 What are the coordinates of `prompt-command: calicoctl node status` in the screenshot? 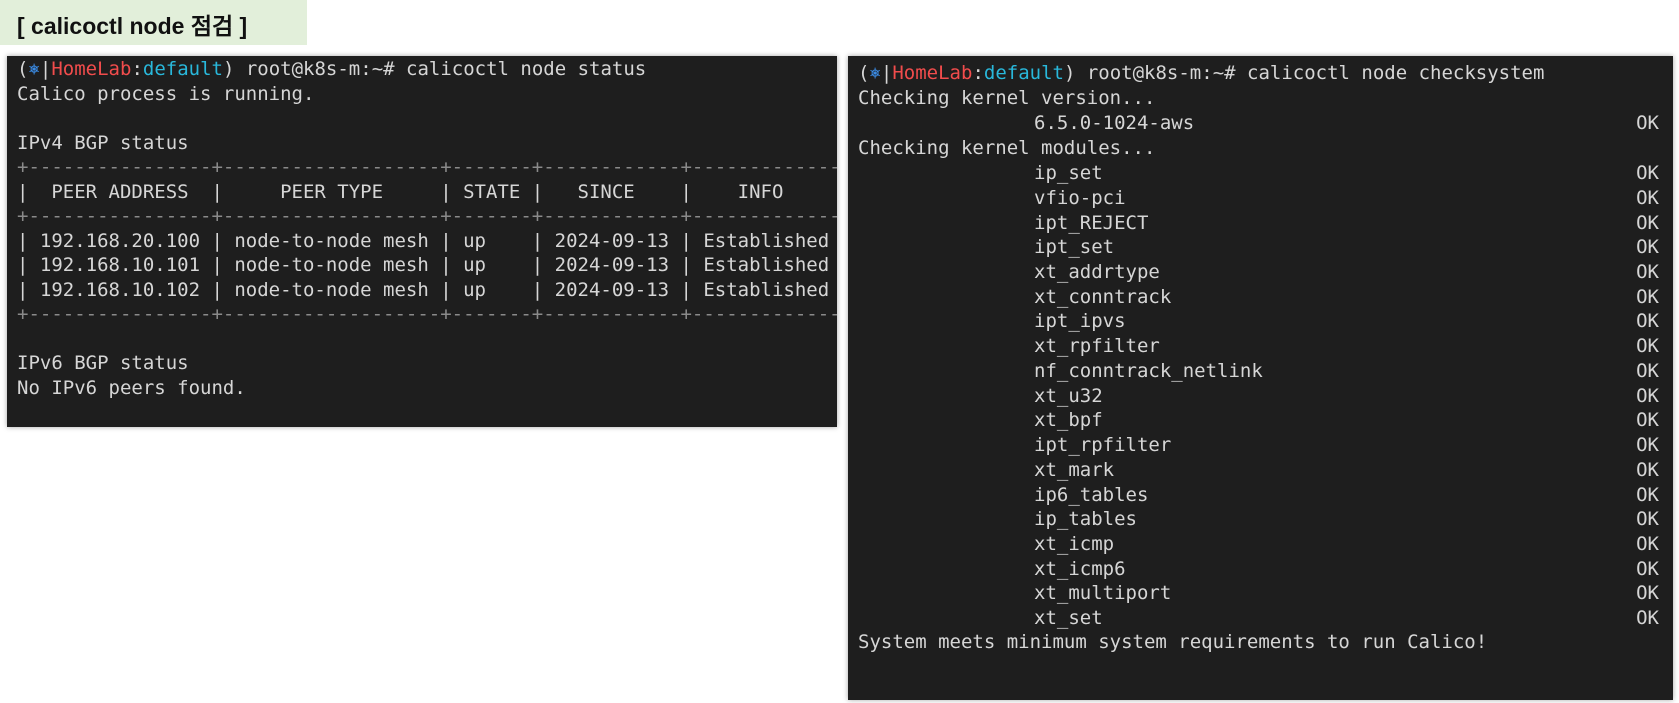 It's located at (526, 69).